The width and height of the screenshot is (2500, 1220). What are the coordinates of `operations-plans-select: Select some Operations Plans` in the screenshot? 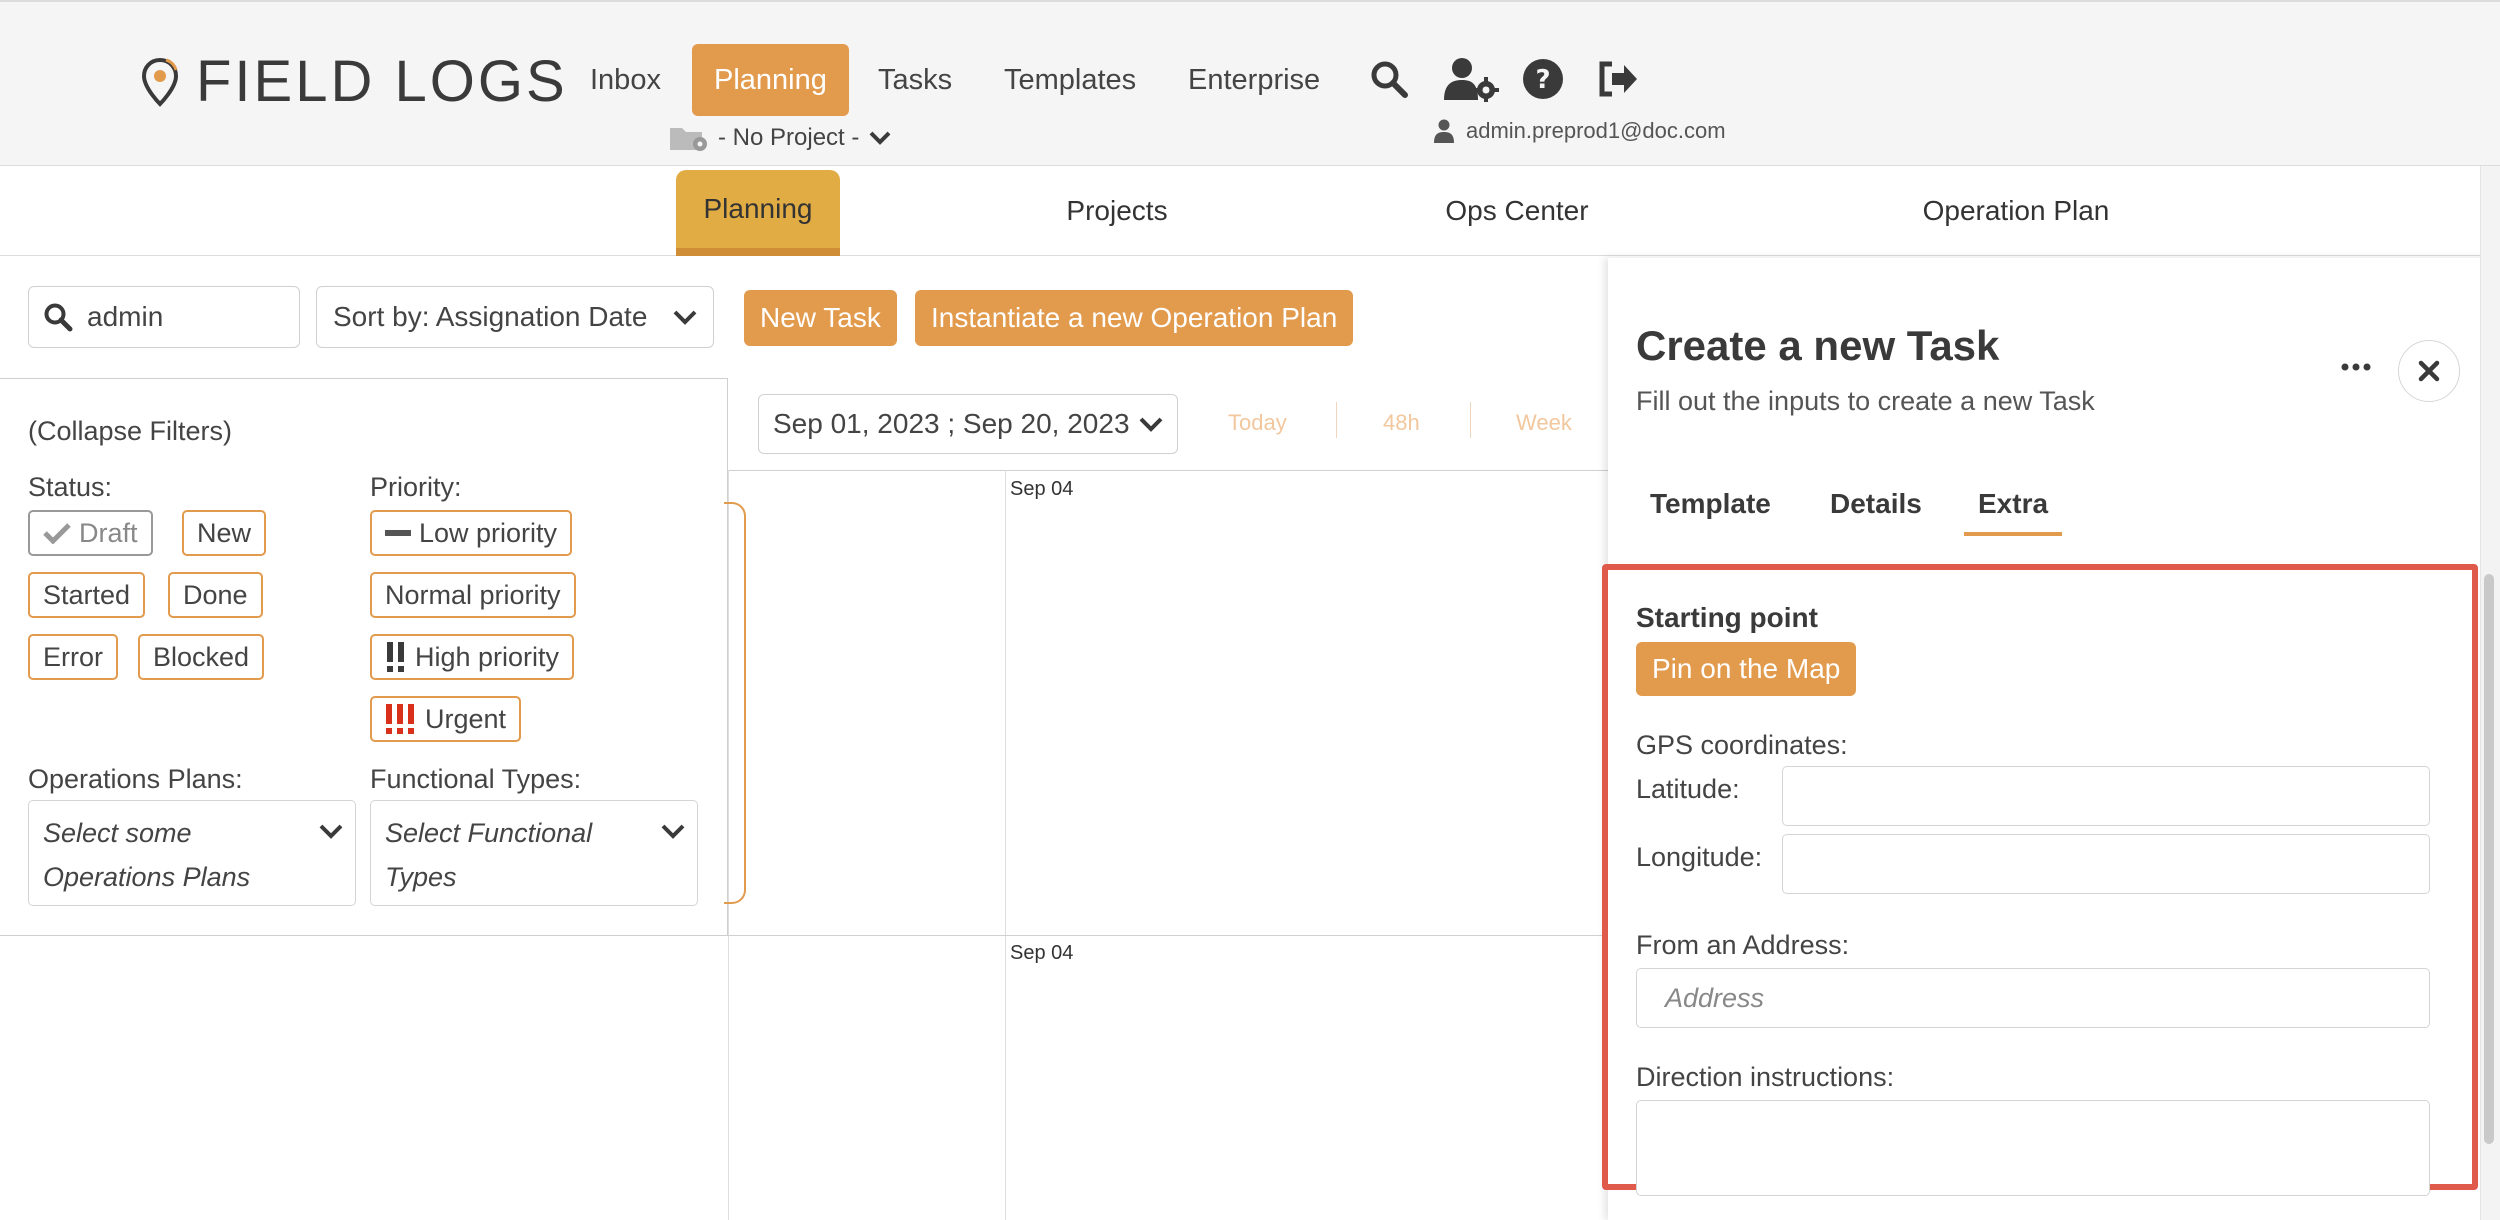 It's located at (192, 853).